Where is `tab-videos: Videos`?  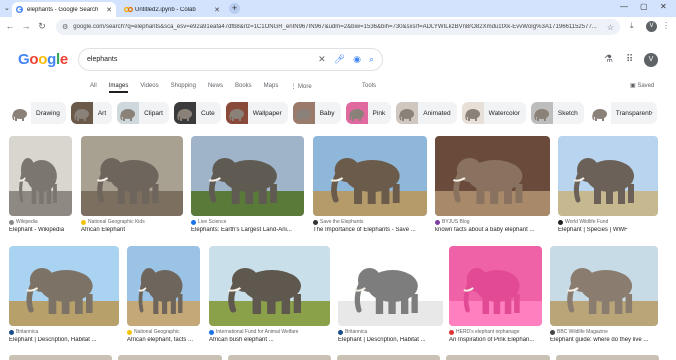 tab-videos: Videos is located at coordinates (149, 88).